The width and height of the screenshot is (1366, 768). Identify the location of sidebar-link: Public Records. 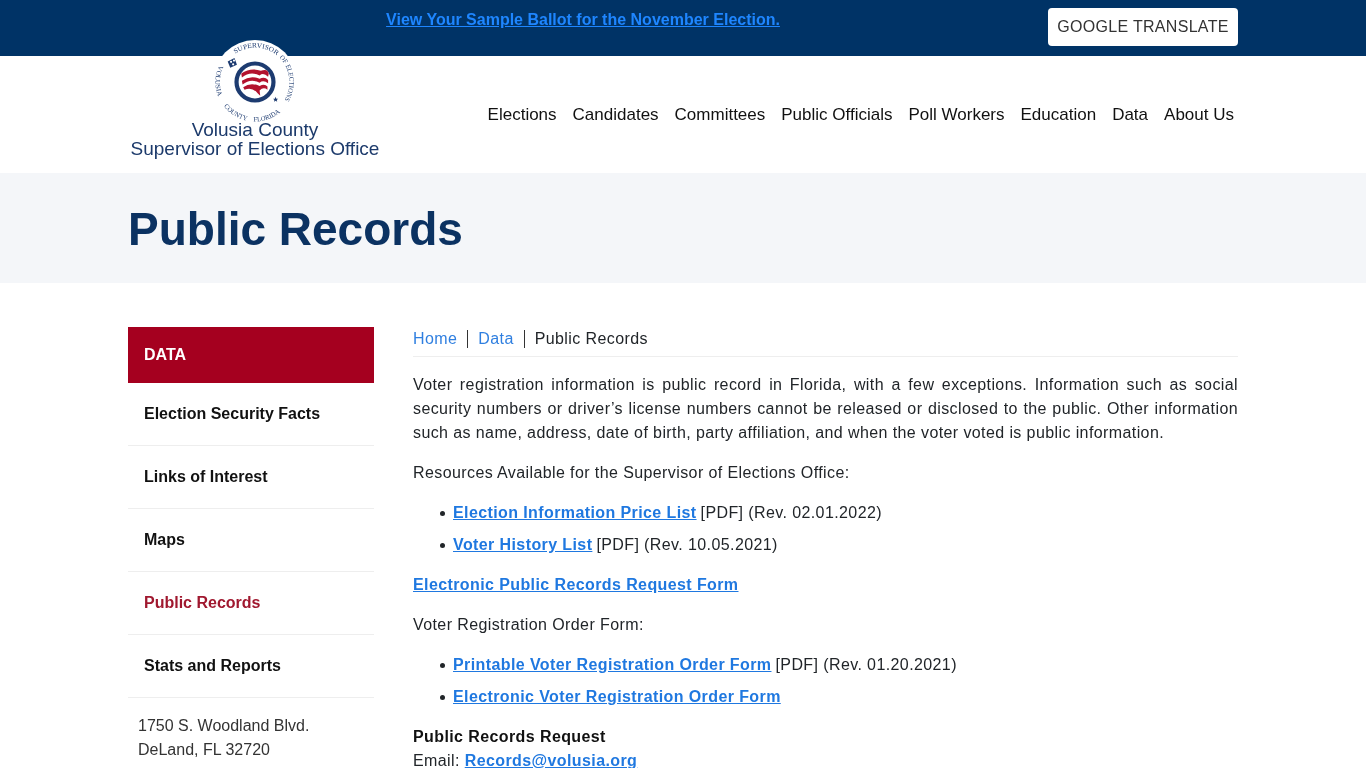
(251, 603).